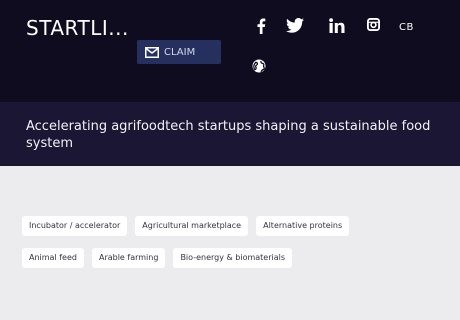 This screenshot has width=460, height=320. Describe the element at coordinates (295, 25) in the screenshot. I see `twitter-icon` at that location.